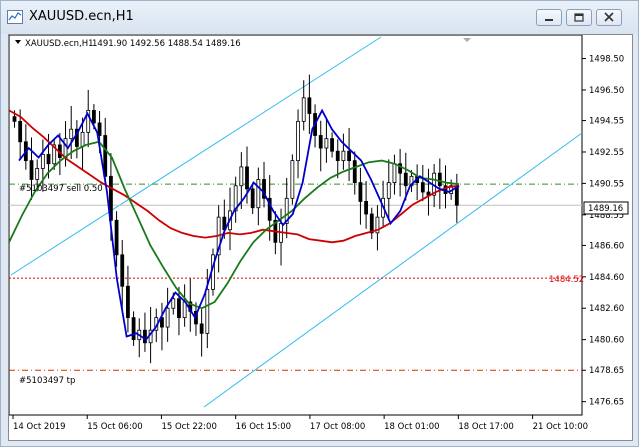 The image size is (639, 447). What do you see at coordinates (566, 280) in the screenshot?
I see `alert-price-label: 1484.52` at bounding box center [566, 280].